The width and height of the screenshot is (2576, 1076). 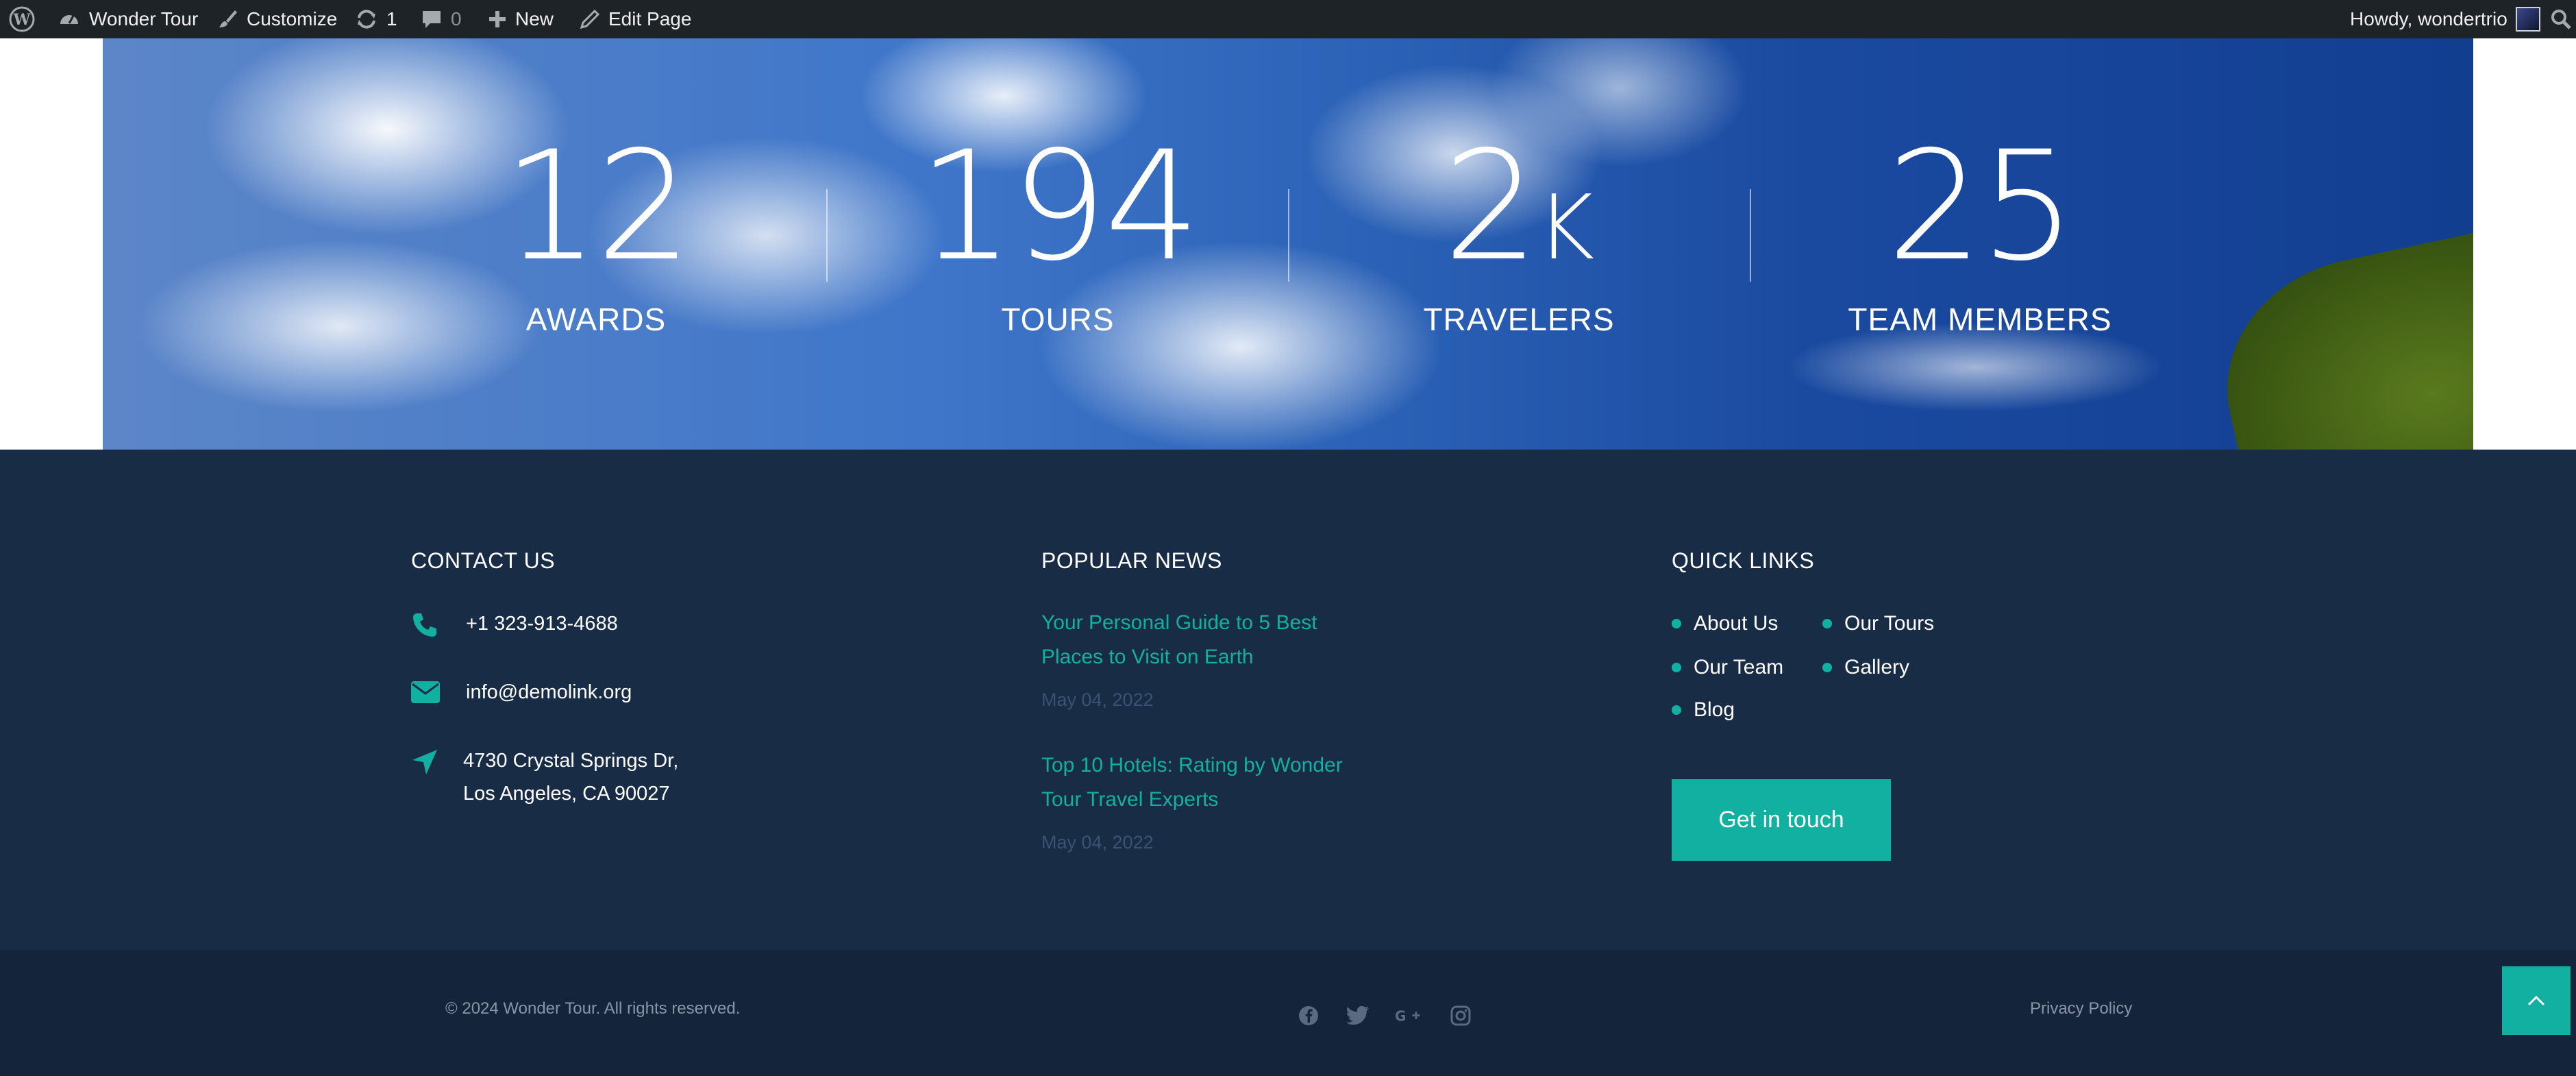 What do you see at coordinates (534, 18) in the screenshot?
I see `new-label: New` at bounding box center [534, 18].